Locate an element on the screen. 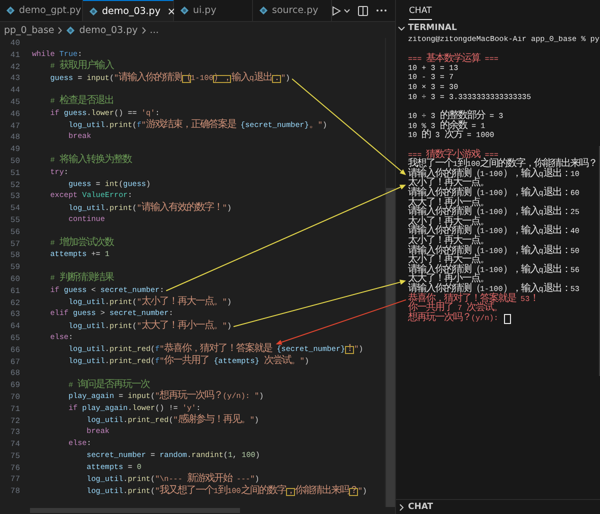 The image size is (600, 514). line-number: 46 is located at coordinates (14, 114).